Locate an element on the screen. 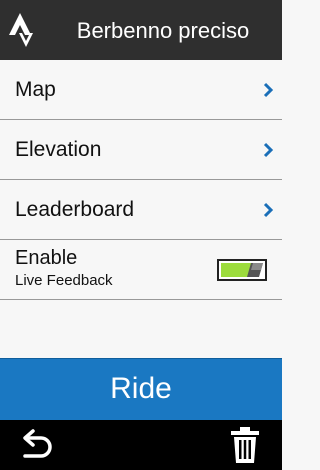 The image size is (320, 470). toggle-label-enable: Enable is located at coordinates (46, 258).